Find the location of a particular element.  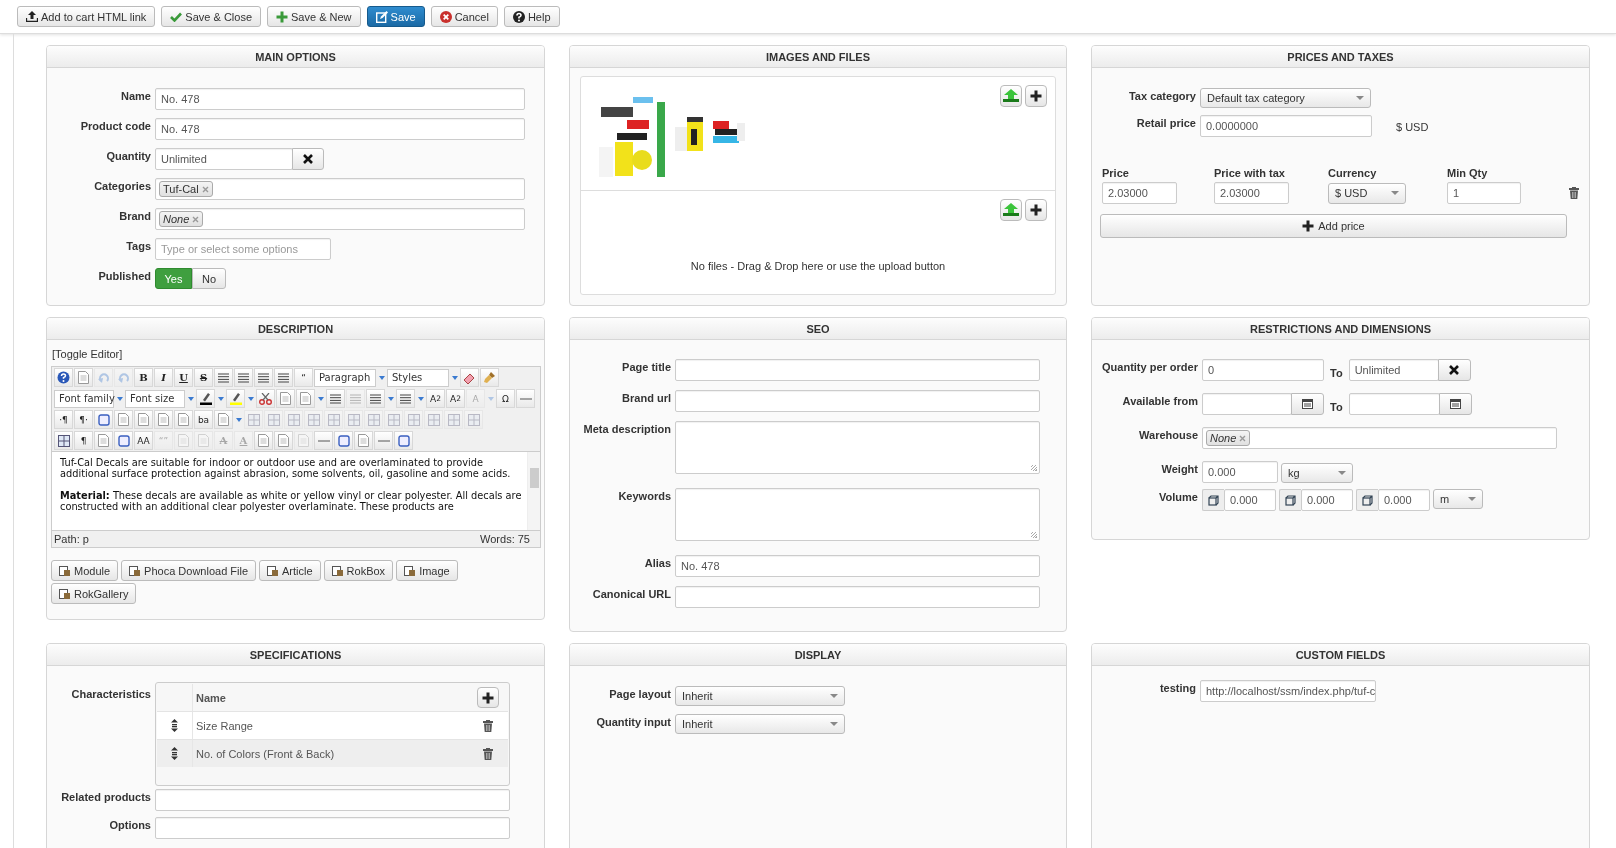

toolbar-button: Save & New is located at coordinates (314, 16).